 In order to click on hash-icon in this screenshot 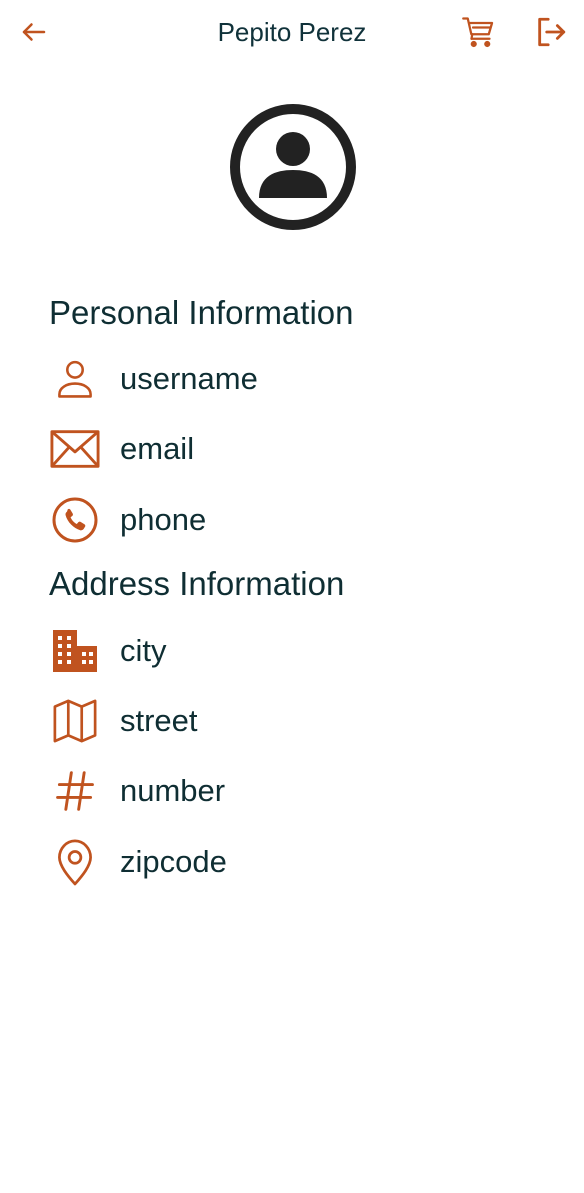, I will do `click(75, 791)`.